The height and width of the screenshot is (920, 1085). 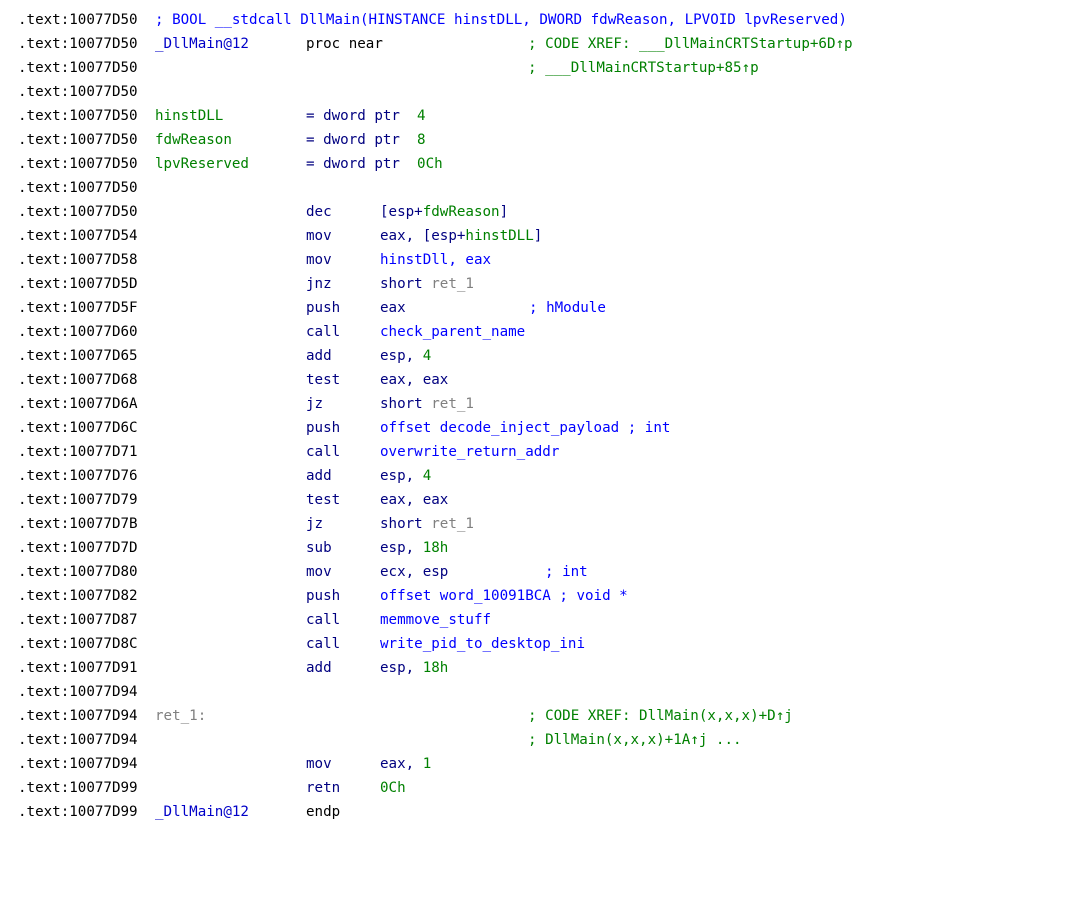 What do you see at coordinates (78, 260) in the screenshot?
I see `address: .text:10077D58` at bounding box center [78, 260].